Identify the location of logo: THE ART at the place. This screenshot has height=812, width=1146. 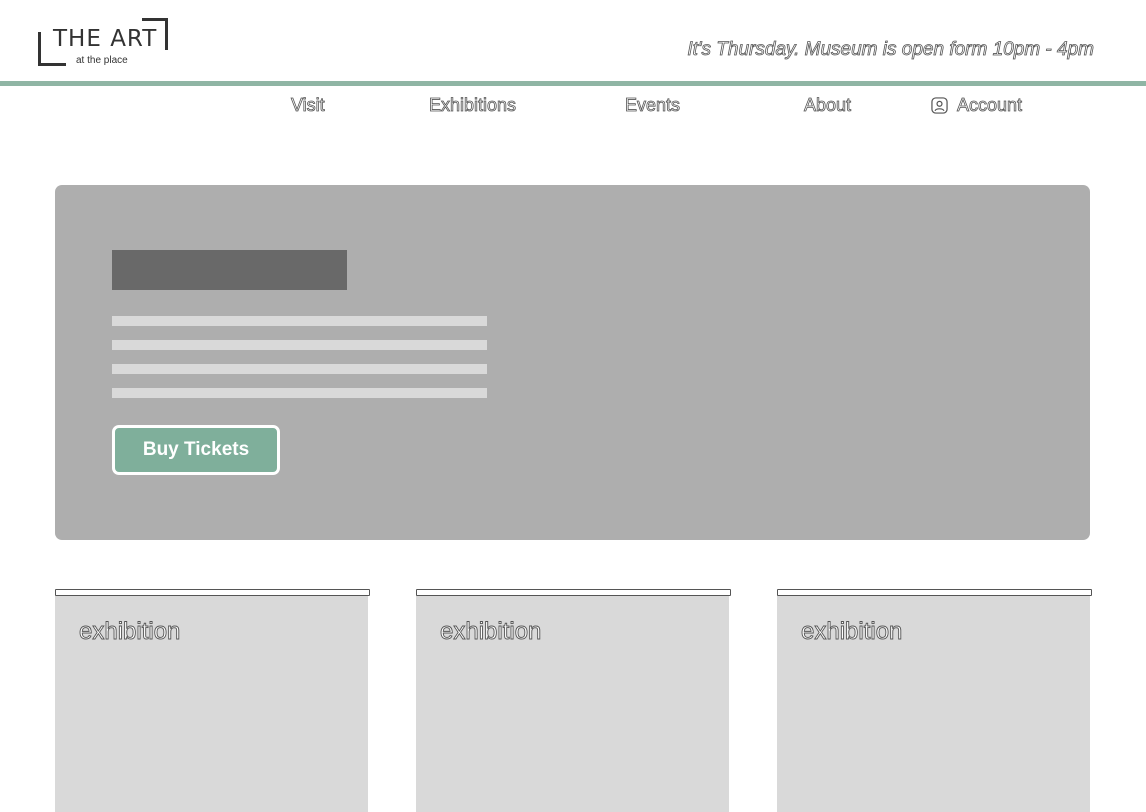
(104, 43).